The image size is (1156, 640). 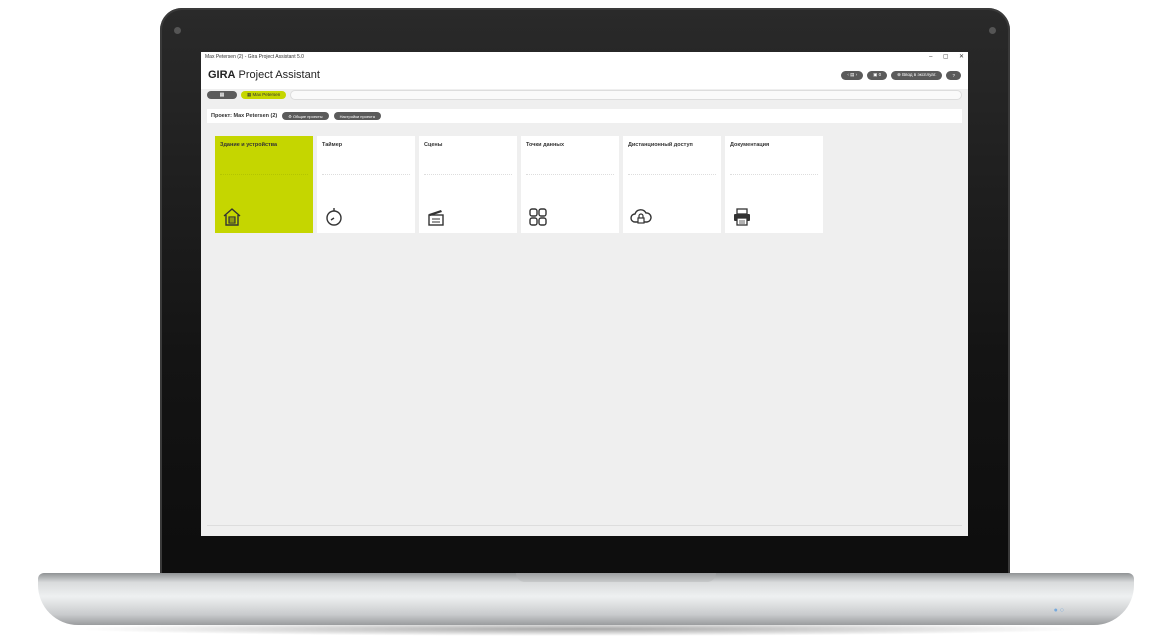 I want to click on tile-label: Таймер, so click(x=332, y=145).